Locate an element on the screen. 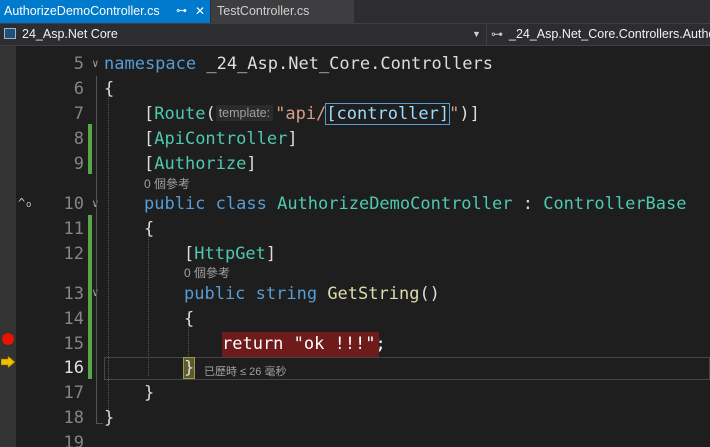 The height and width of the screenshot is (447, 710). line-number-current: 16 is located at coordinates (73, 368).